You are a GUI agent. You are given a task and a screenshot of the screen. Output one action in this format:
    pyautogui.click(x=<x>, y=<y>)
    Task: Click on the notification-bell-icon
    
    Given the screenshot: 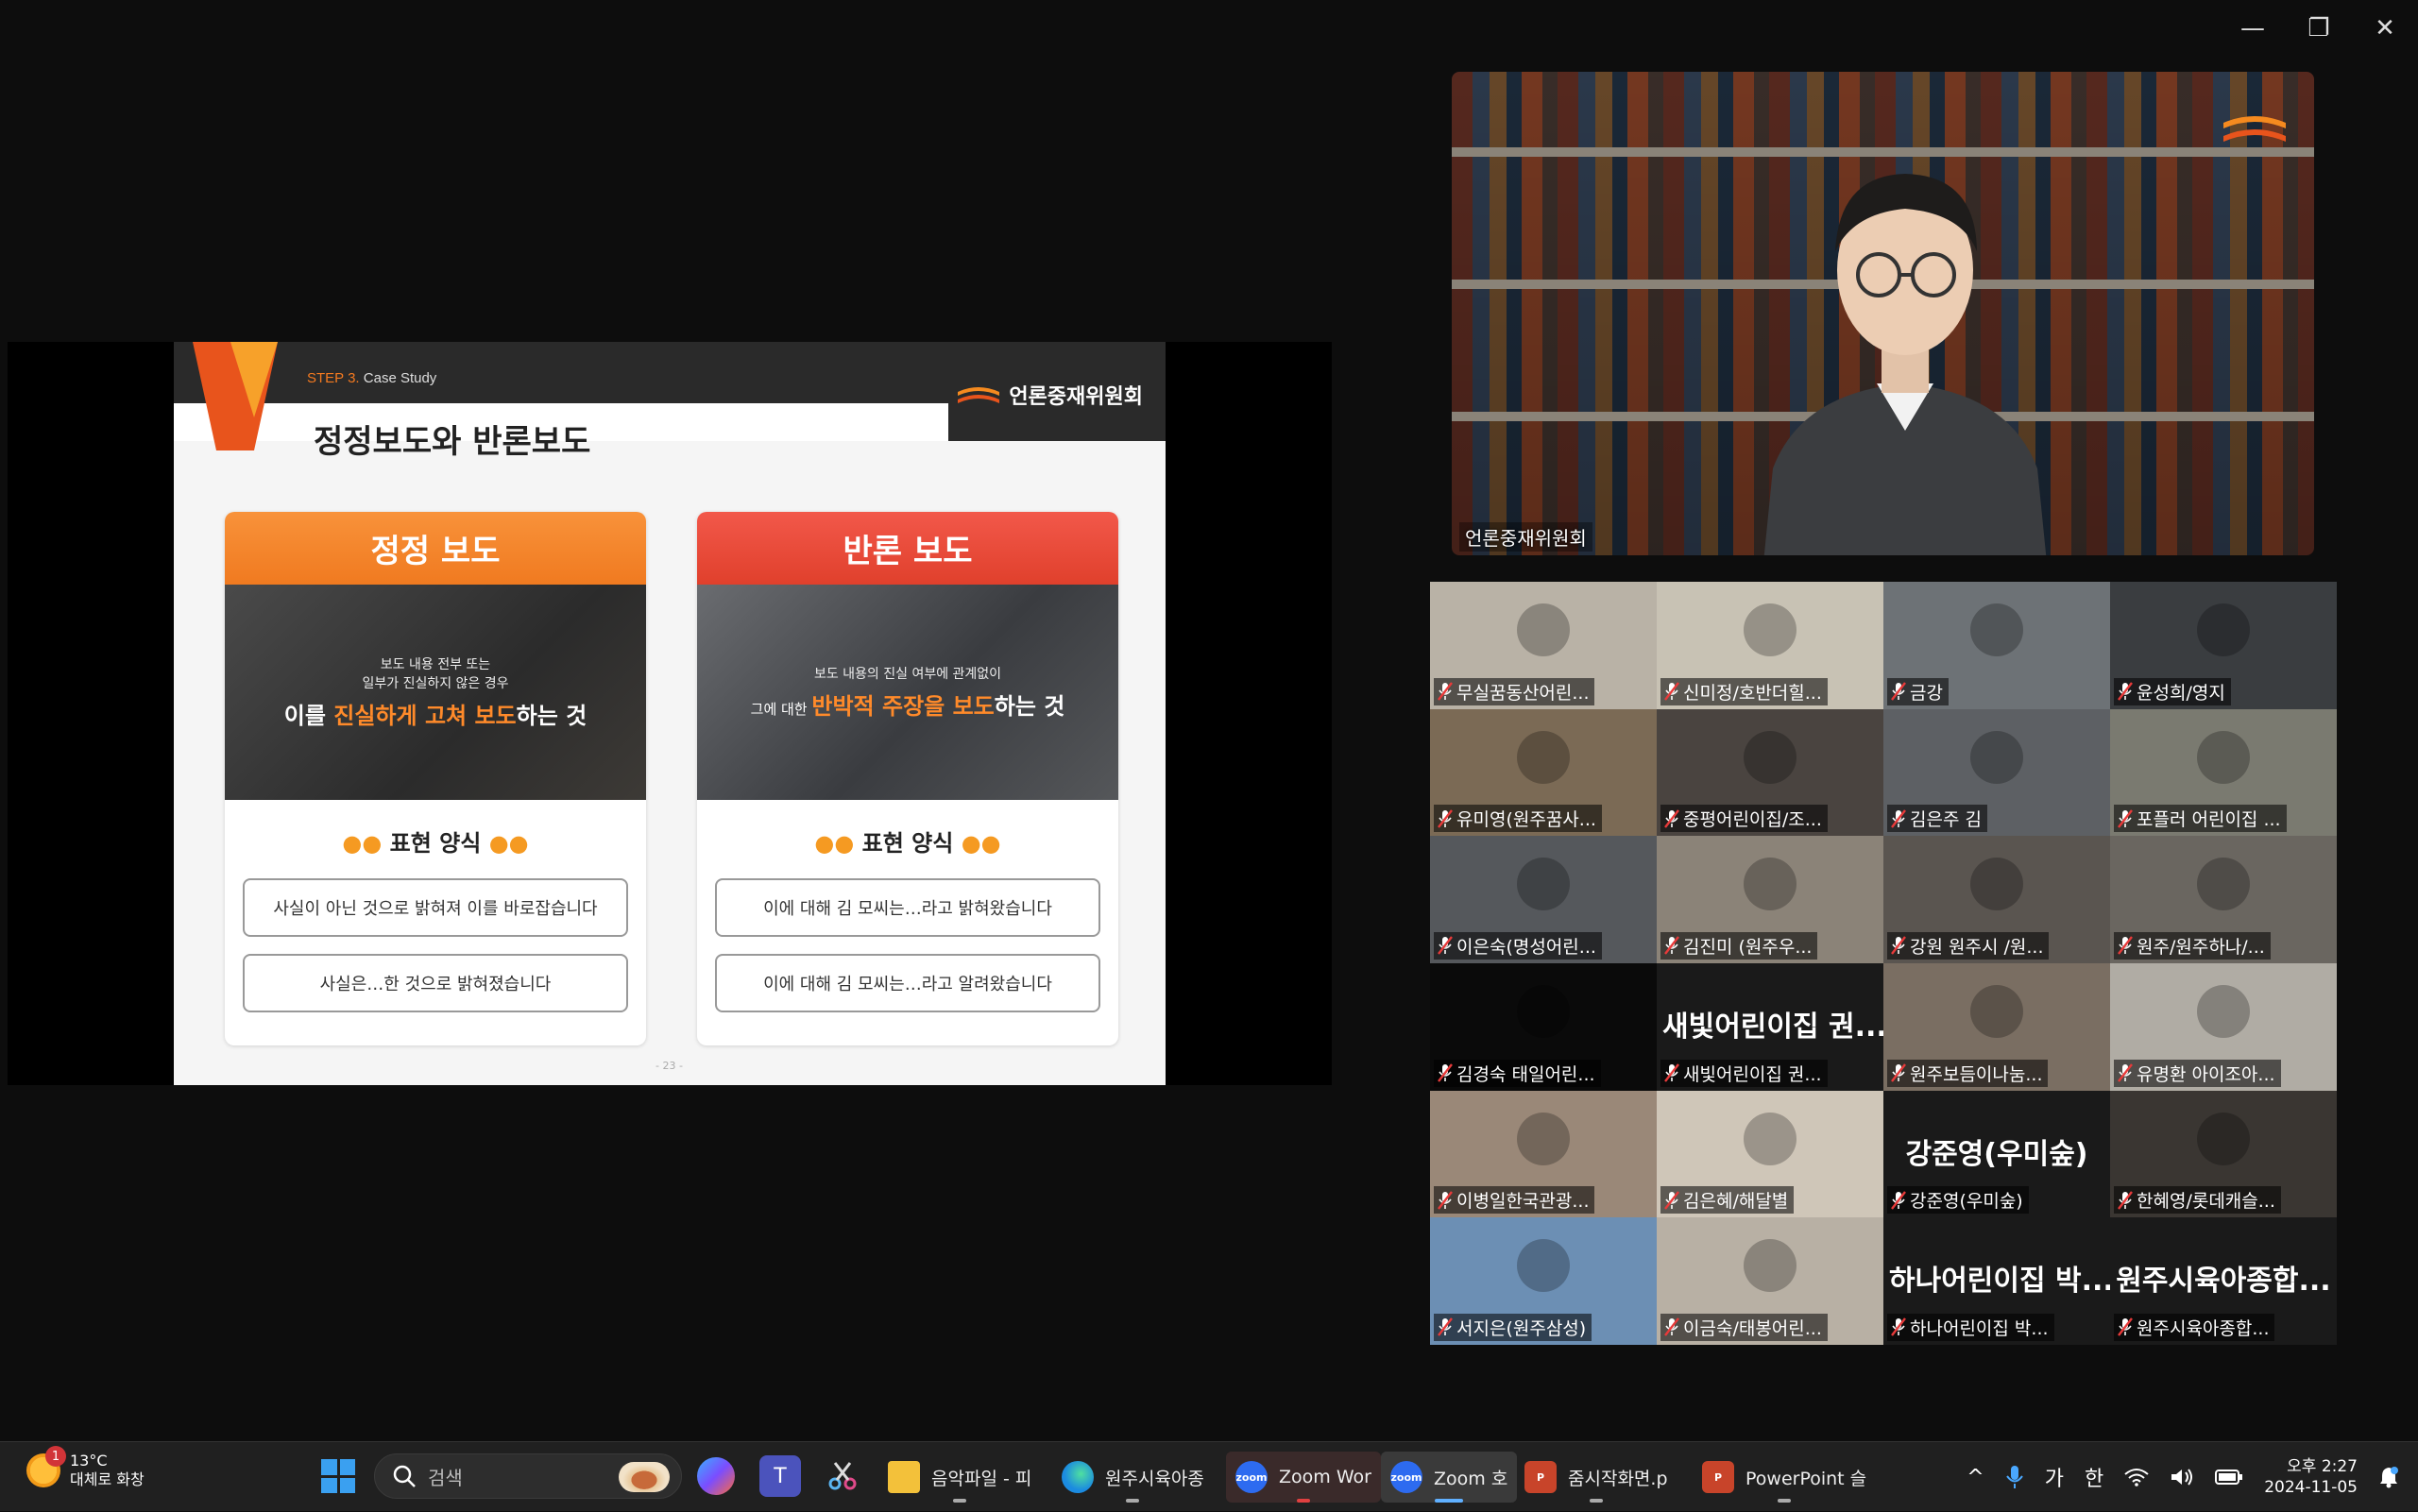 What is the action you would take?
    pyautogui.click(x=2388, y=1477)
    